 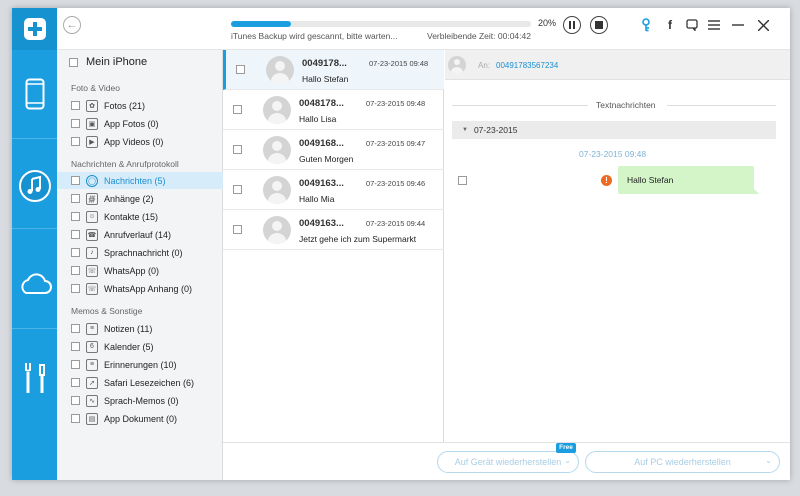 I want to click on category-item-voicemail: ♪ Sprachnachricht (0), so click(x=140, y=252).